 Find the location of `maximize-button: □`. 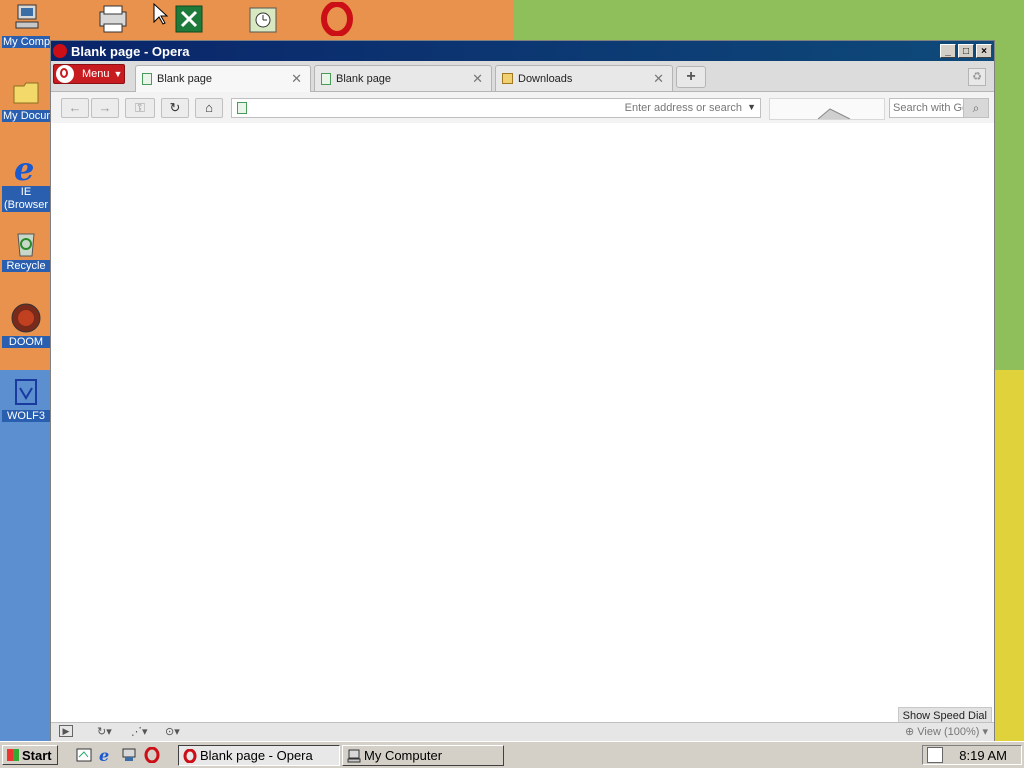

maximize-button: □ is located at coordinates (966, 51).